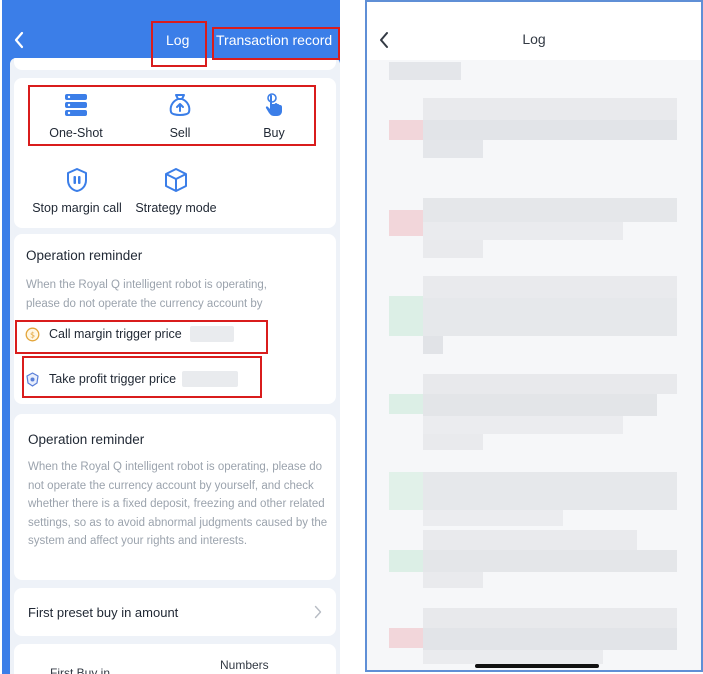  What do you see at coordinates (141, 337) in the screenshot?
I see `highlight-call-margin` at bounding box center [141, 337].